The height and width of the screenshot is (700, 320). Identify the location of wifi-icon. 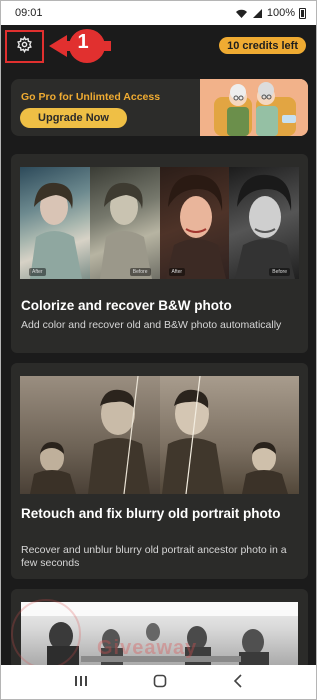
(241, 13).